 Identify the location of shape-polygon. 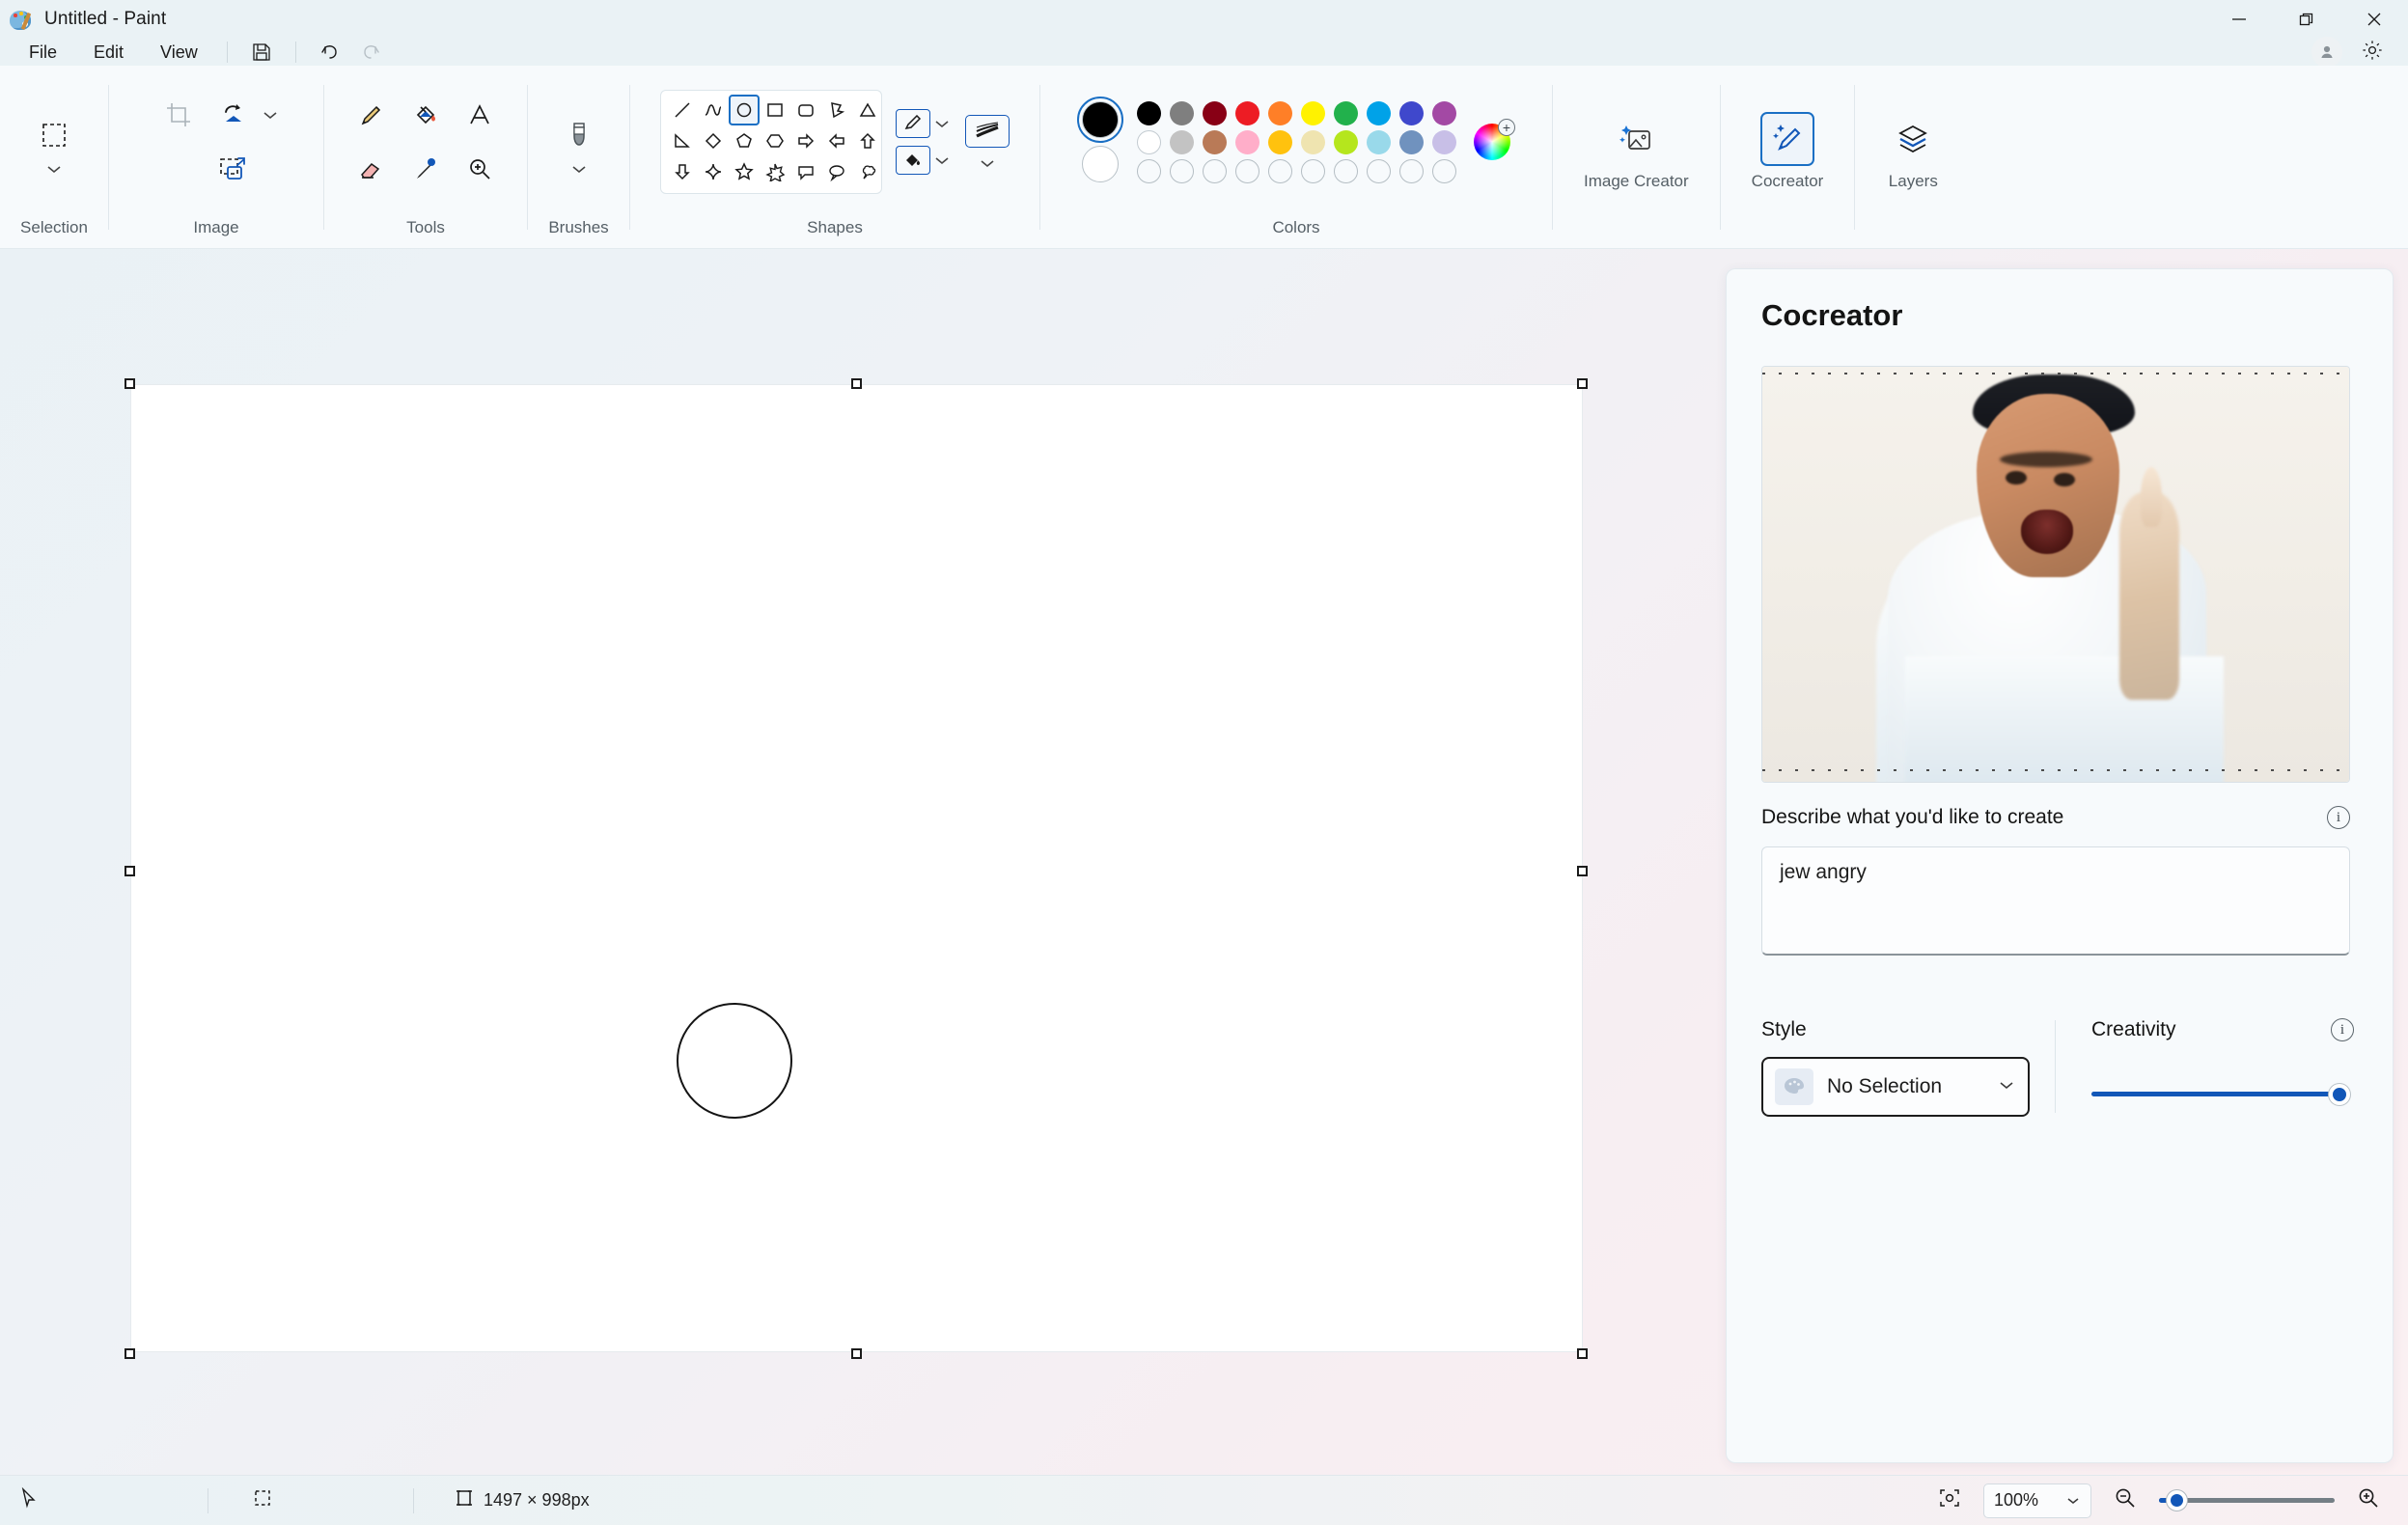
(836, 110).